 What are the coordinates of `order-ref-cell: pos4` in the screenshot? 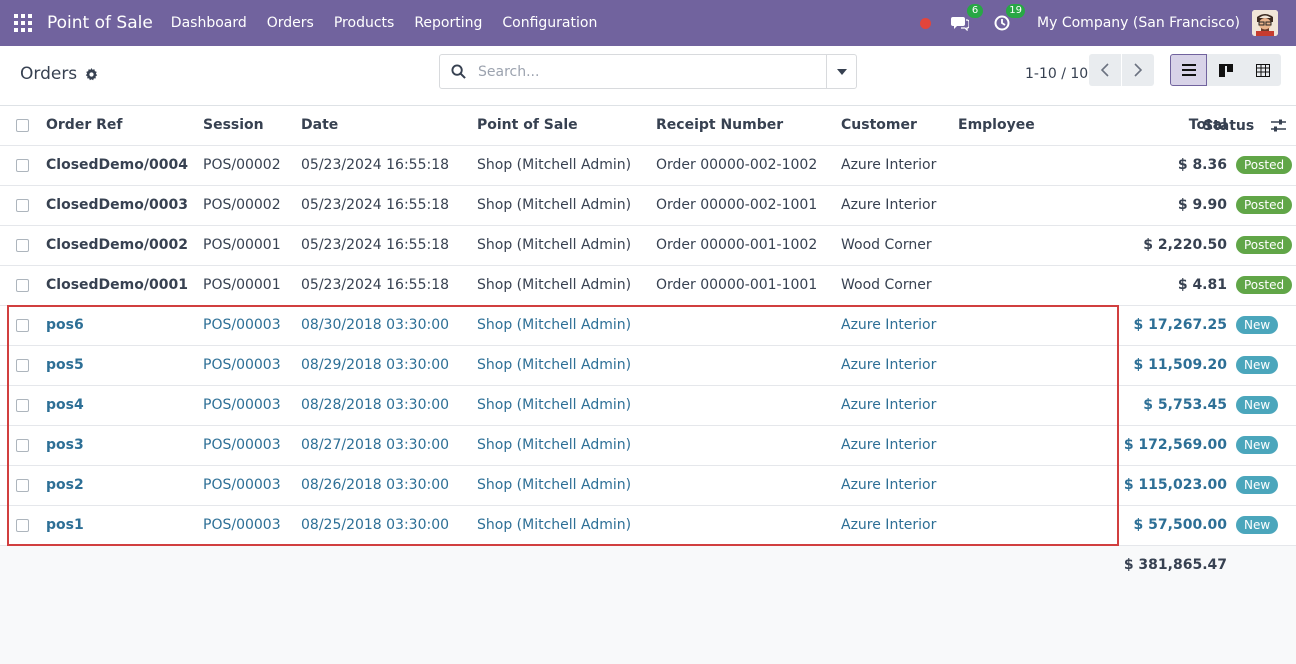 It's located at (124, 405).